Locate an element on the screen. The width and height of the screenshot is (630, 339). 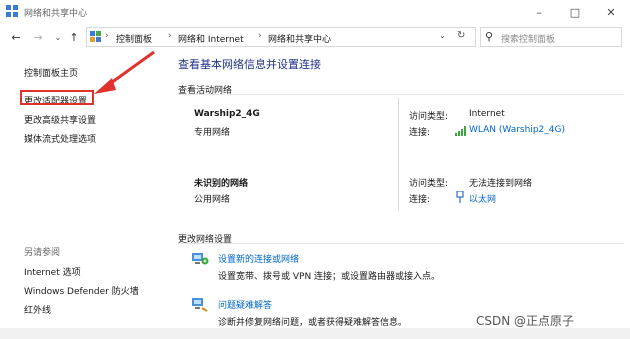
infrared-link: 红外线 is located at coordinates (37, 309).